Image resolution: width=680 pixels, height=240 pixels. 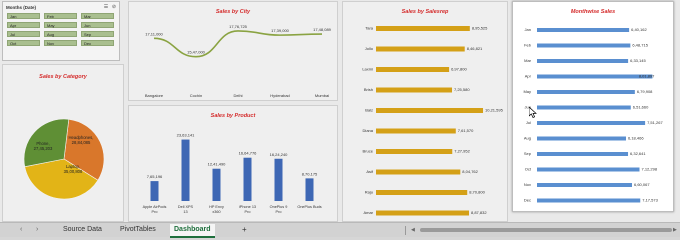 I want to click on slicer-item-jul: Jul, so click(x=23, y=34).